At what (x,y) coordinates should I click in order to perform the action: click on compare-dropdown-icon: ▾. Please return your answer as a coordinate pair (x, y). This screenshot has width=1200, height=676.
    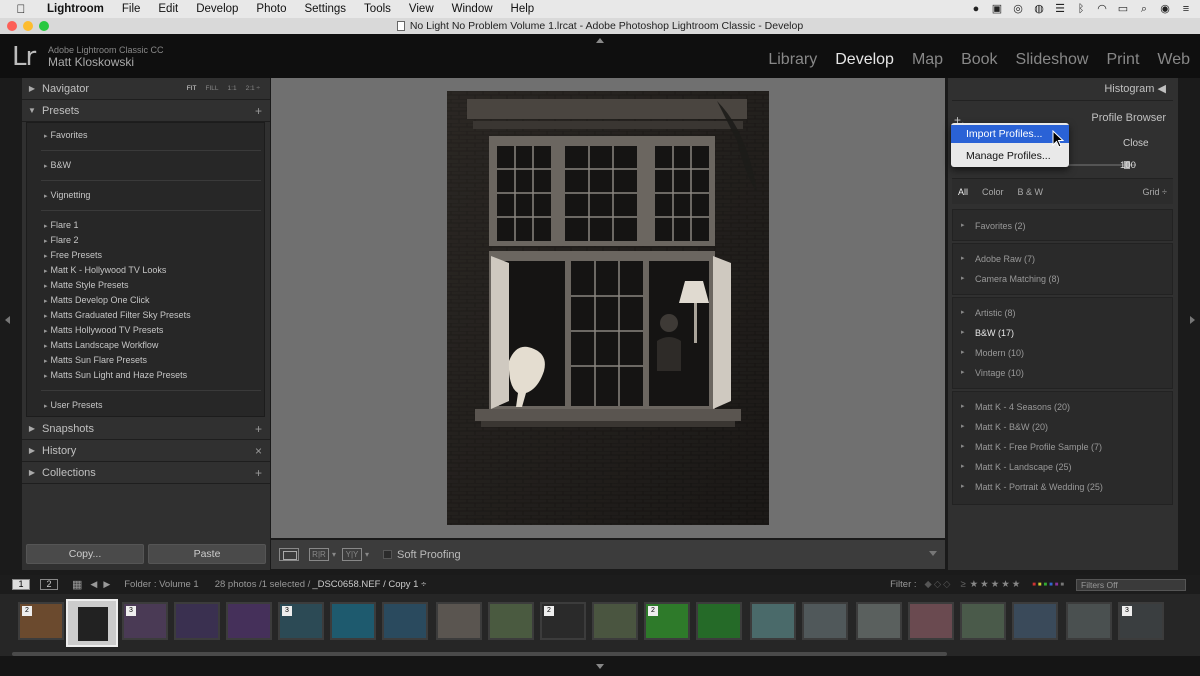
    Looking at the image, I should click on (334, 554).